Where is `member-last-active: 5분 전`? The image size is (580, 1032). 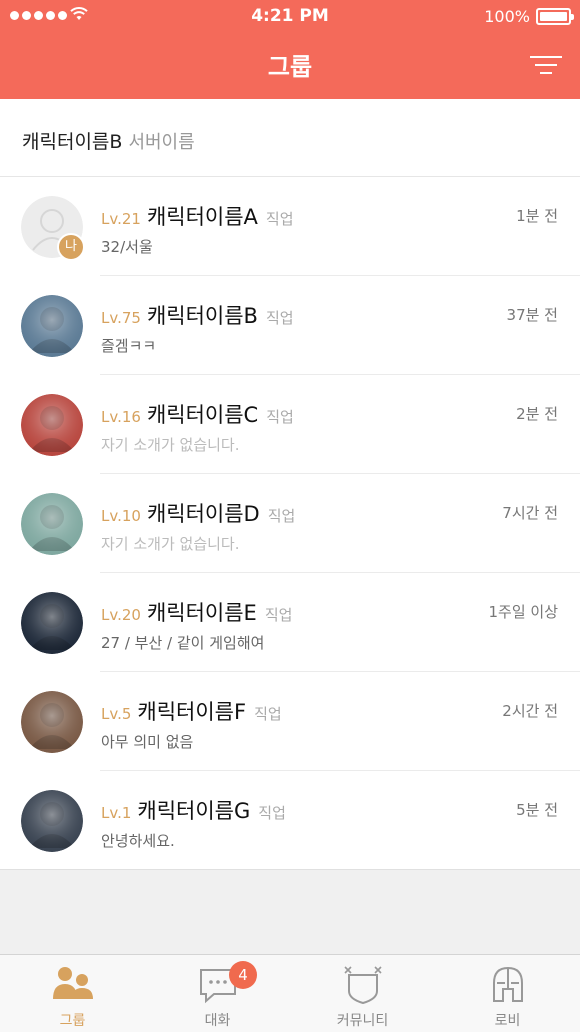
member-last-active: 5분 전 is located at coordinates (537, 810).